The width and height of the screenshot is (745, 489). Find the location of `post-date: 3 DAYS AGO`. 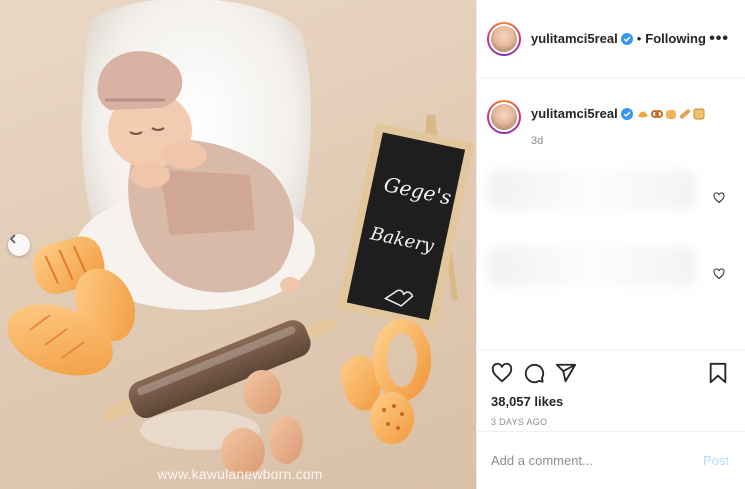

post-date: 3 DAYS AGO is located at coordinates (610, 422).